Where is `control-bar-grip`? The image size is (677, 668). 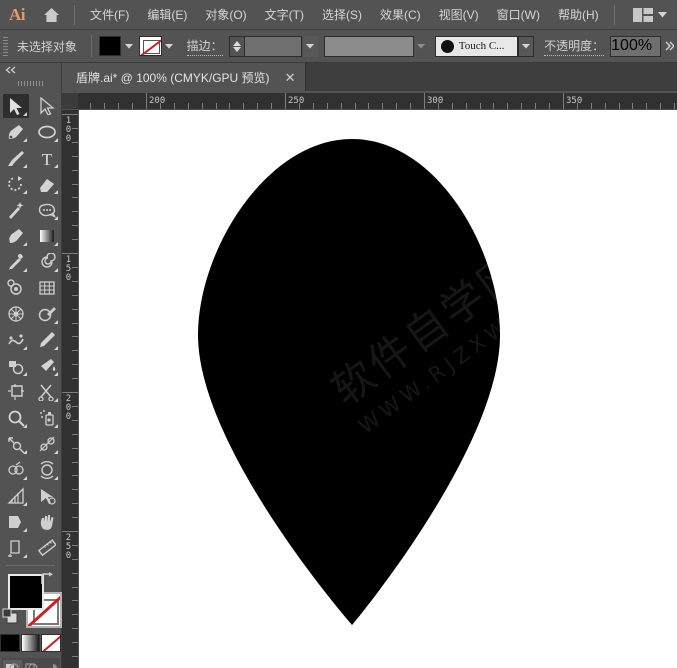
control-bar-grip is located at coordinates (5, 46).